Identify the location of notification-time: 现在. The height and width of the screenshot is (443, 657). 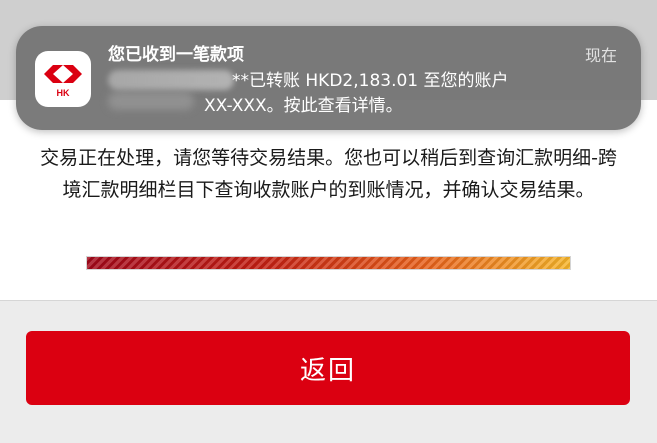
(600, 55).